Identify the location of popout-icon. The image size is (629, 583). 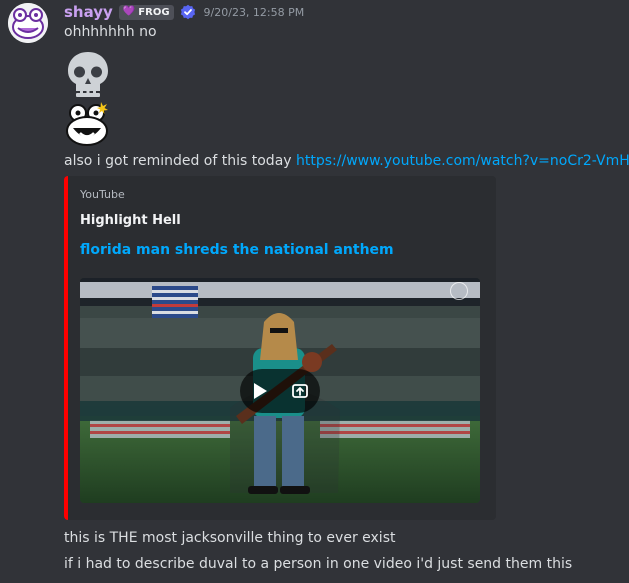
(300, 391).